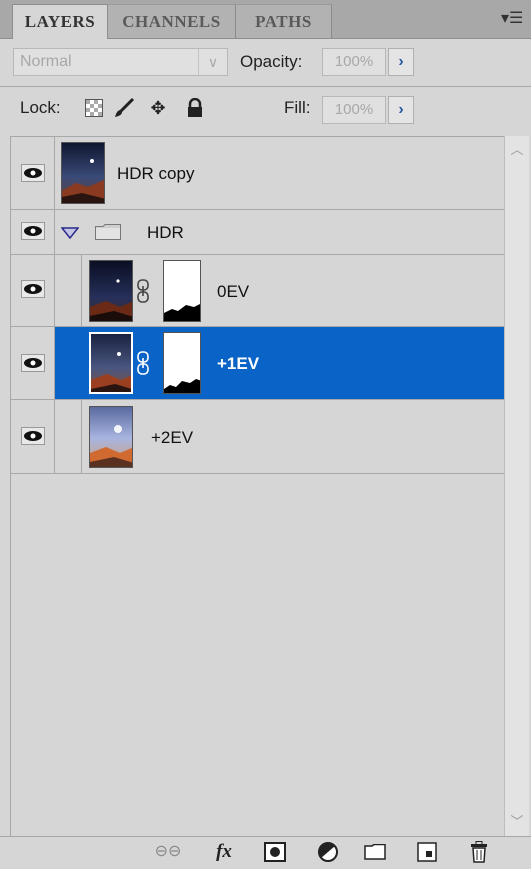 This screenshot has height=869, width=531. Describe the element at coordinates (517, 822) in the screenshot. I see `scroll-down-icon: ﹀` at that location.